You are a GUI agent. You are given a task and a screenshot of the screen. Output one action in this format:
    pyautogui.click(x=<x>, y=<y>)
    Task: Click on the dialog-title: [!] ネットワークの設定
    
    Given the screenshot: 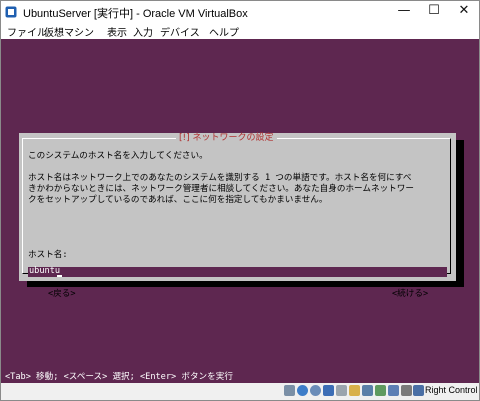 What is the action you would take?
    pyautogui.click(x=226, y=138)
    